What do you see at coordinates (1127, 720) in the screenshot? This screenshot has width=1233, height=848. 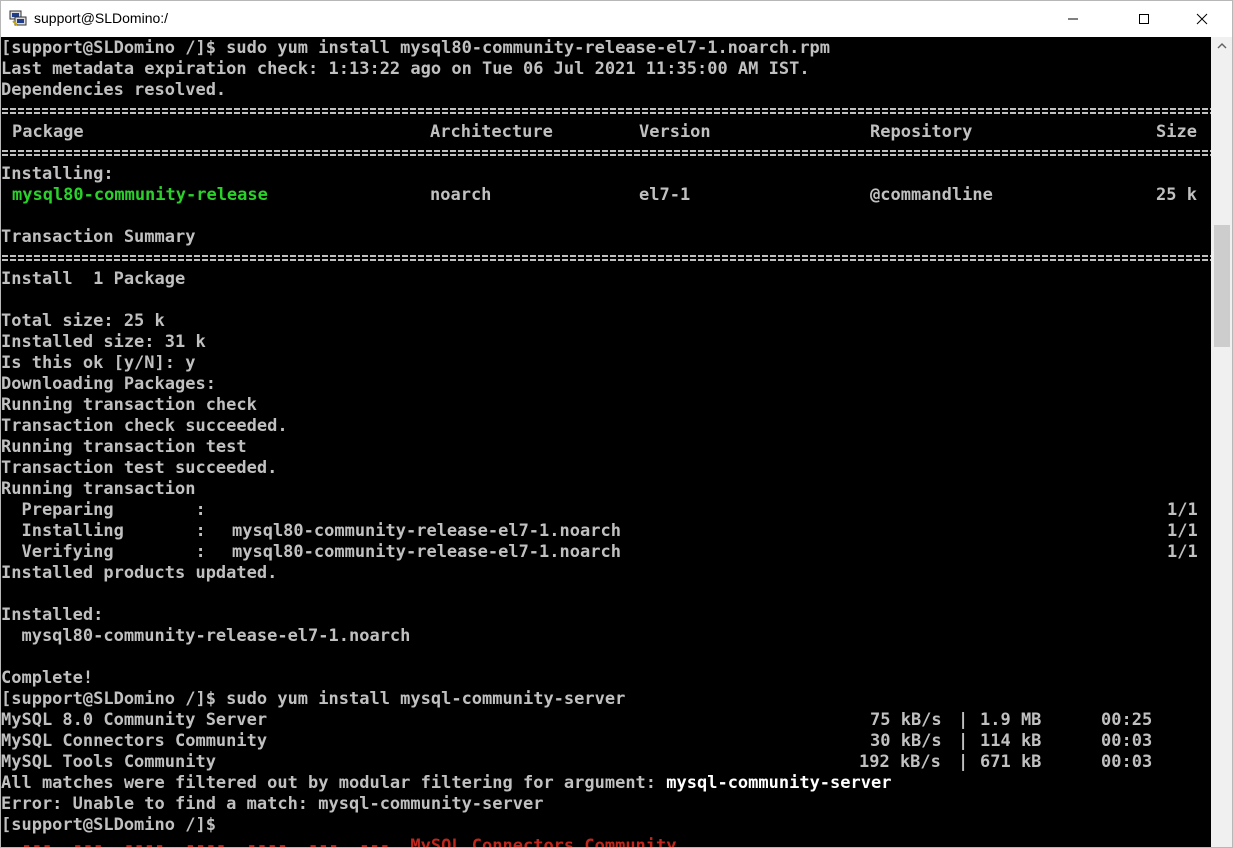 I see `repo-time: 00:25` at bounding box center [1127, 720].